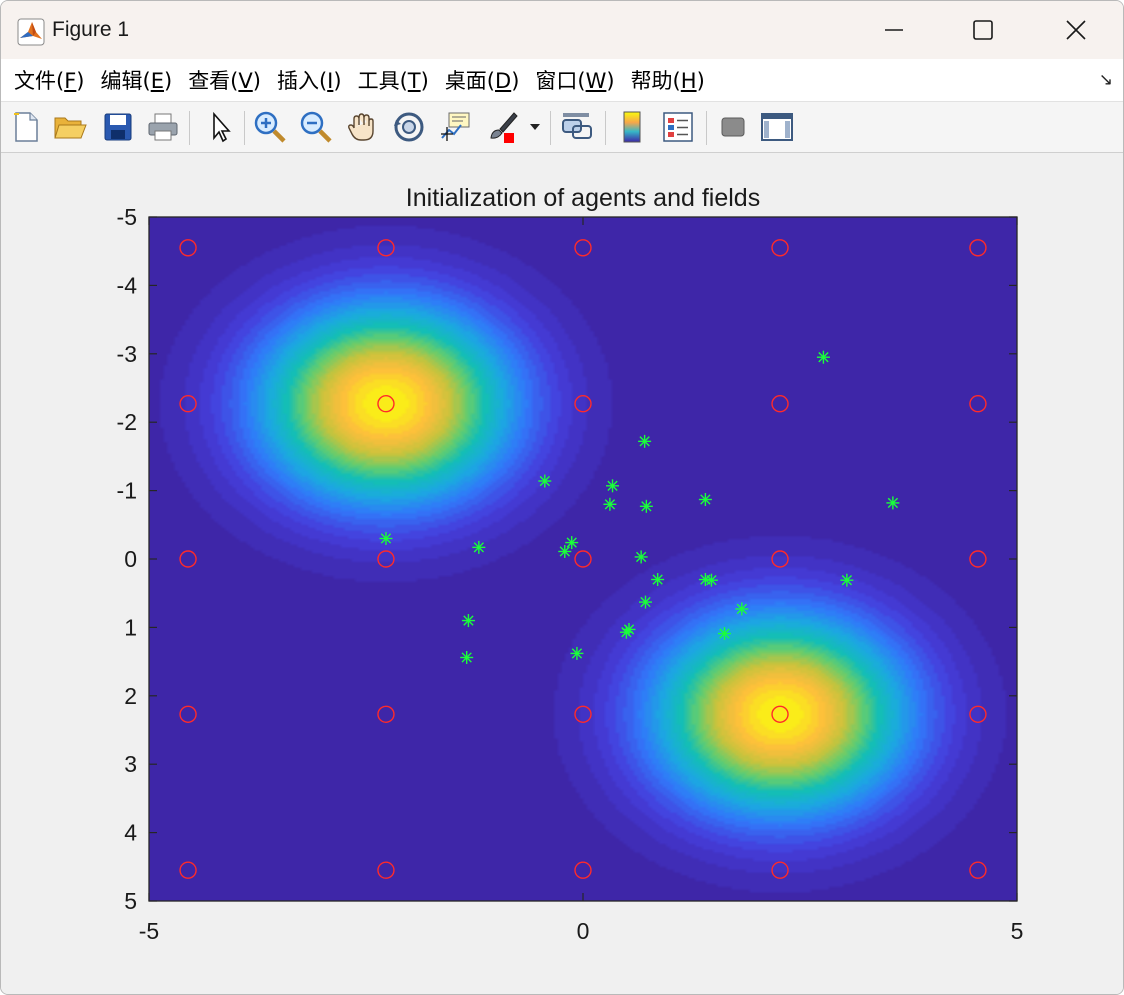 The image size is (1124, 995). I want to click on close-button, so click(1076, 30).